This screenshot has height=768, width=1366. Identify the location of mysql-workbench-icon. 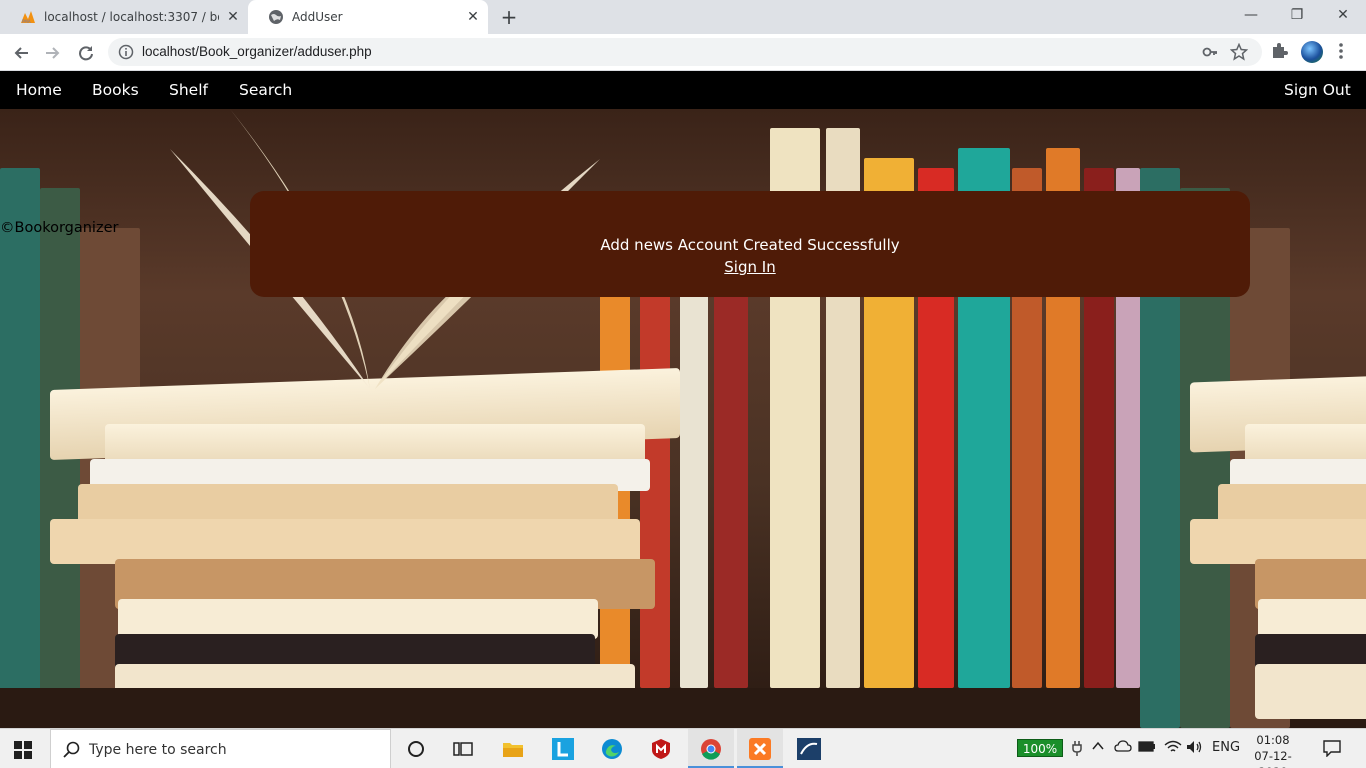
(809, 749).